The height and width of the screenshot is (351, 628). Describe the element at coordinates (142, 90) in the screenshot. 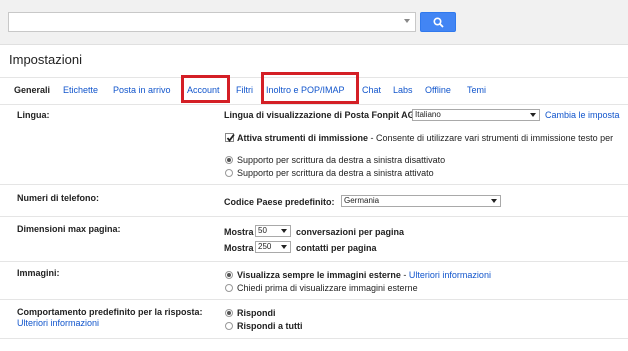

I see `tab-posta-in-arrivo: Posta in arrivo` at that location.